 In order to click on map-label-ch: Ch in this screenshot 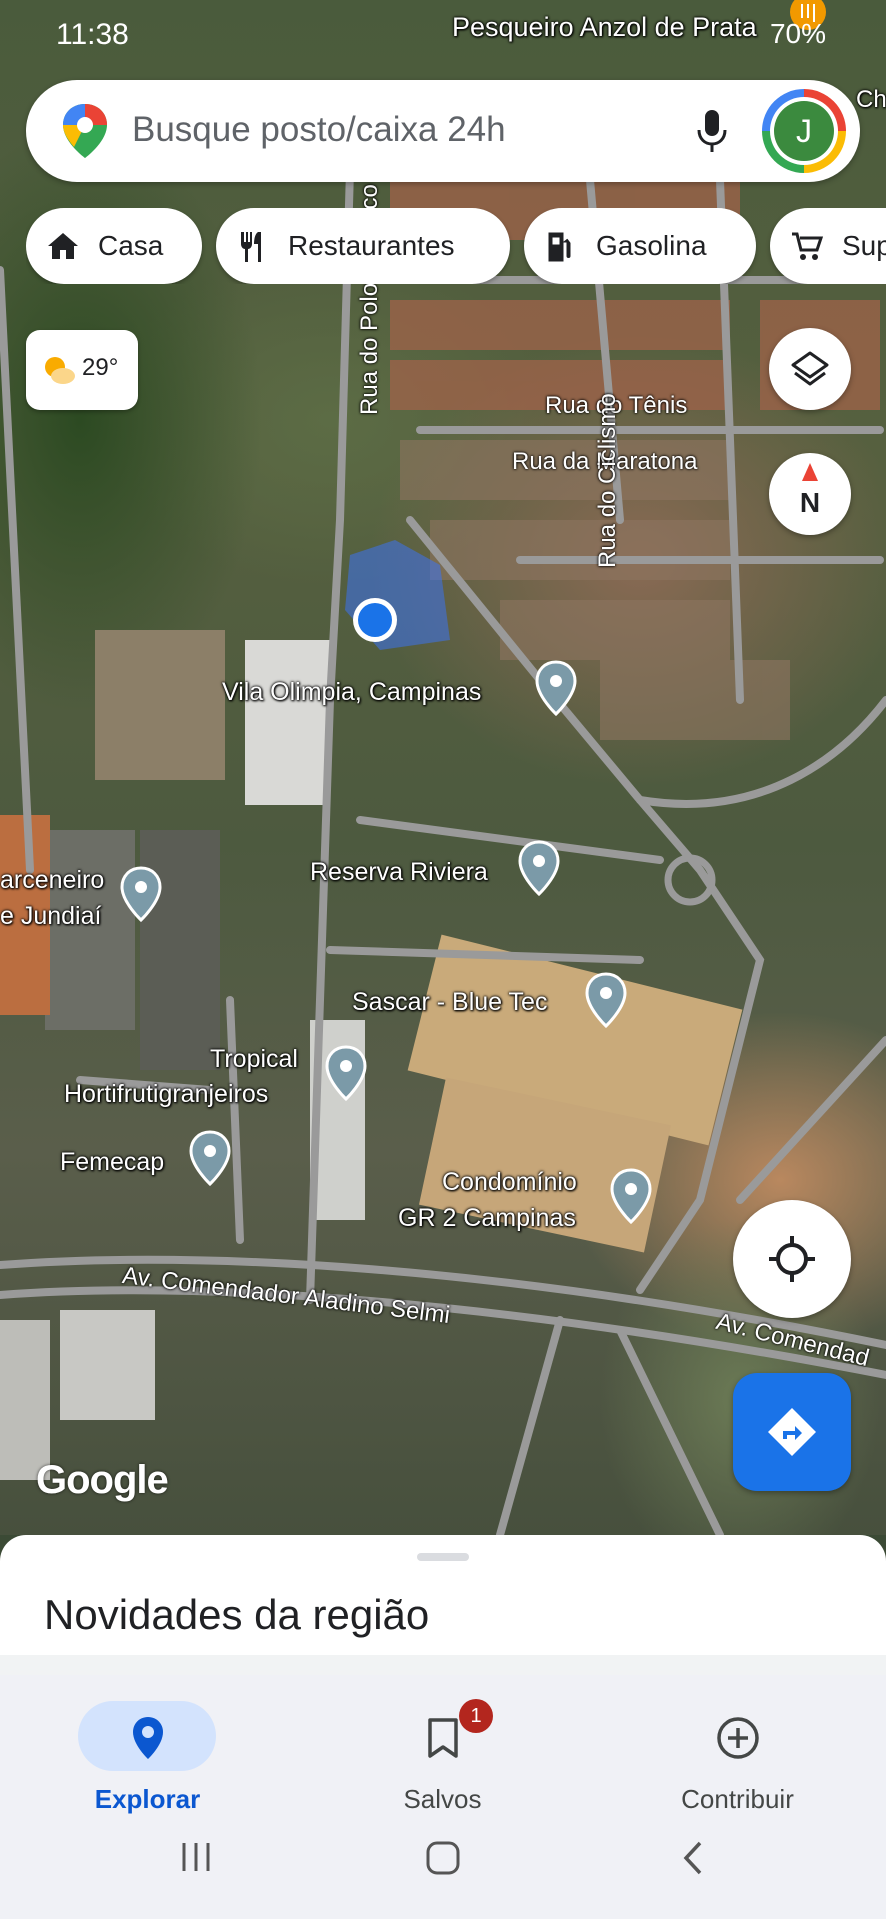, I will do `click(871, 100)`.